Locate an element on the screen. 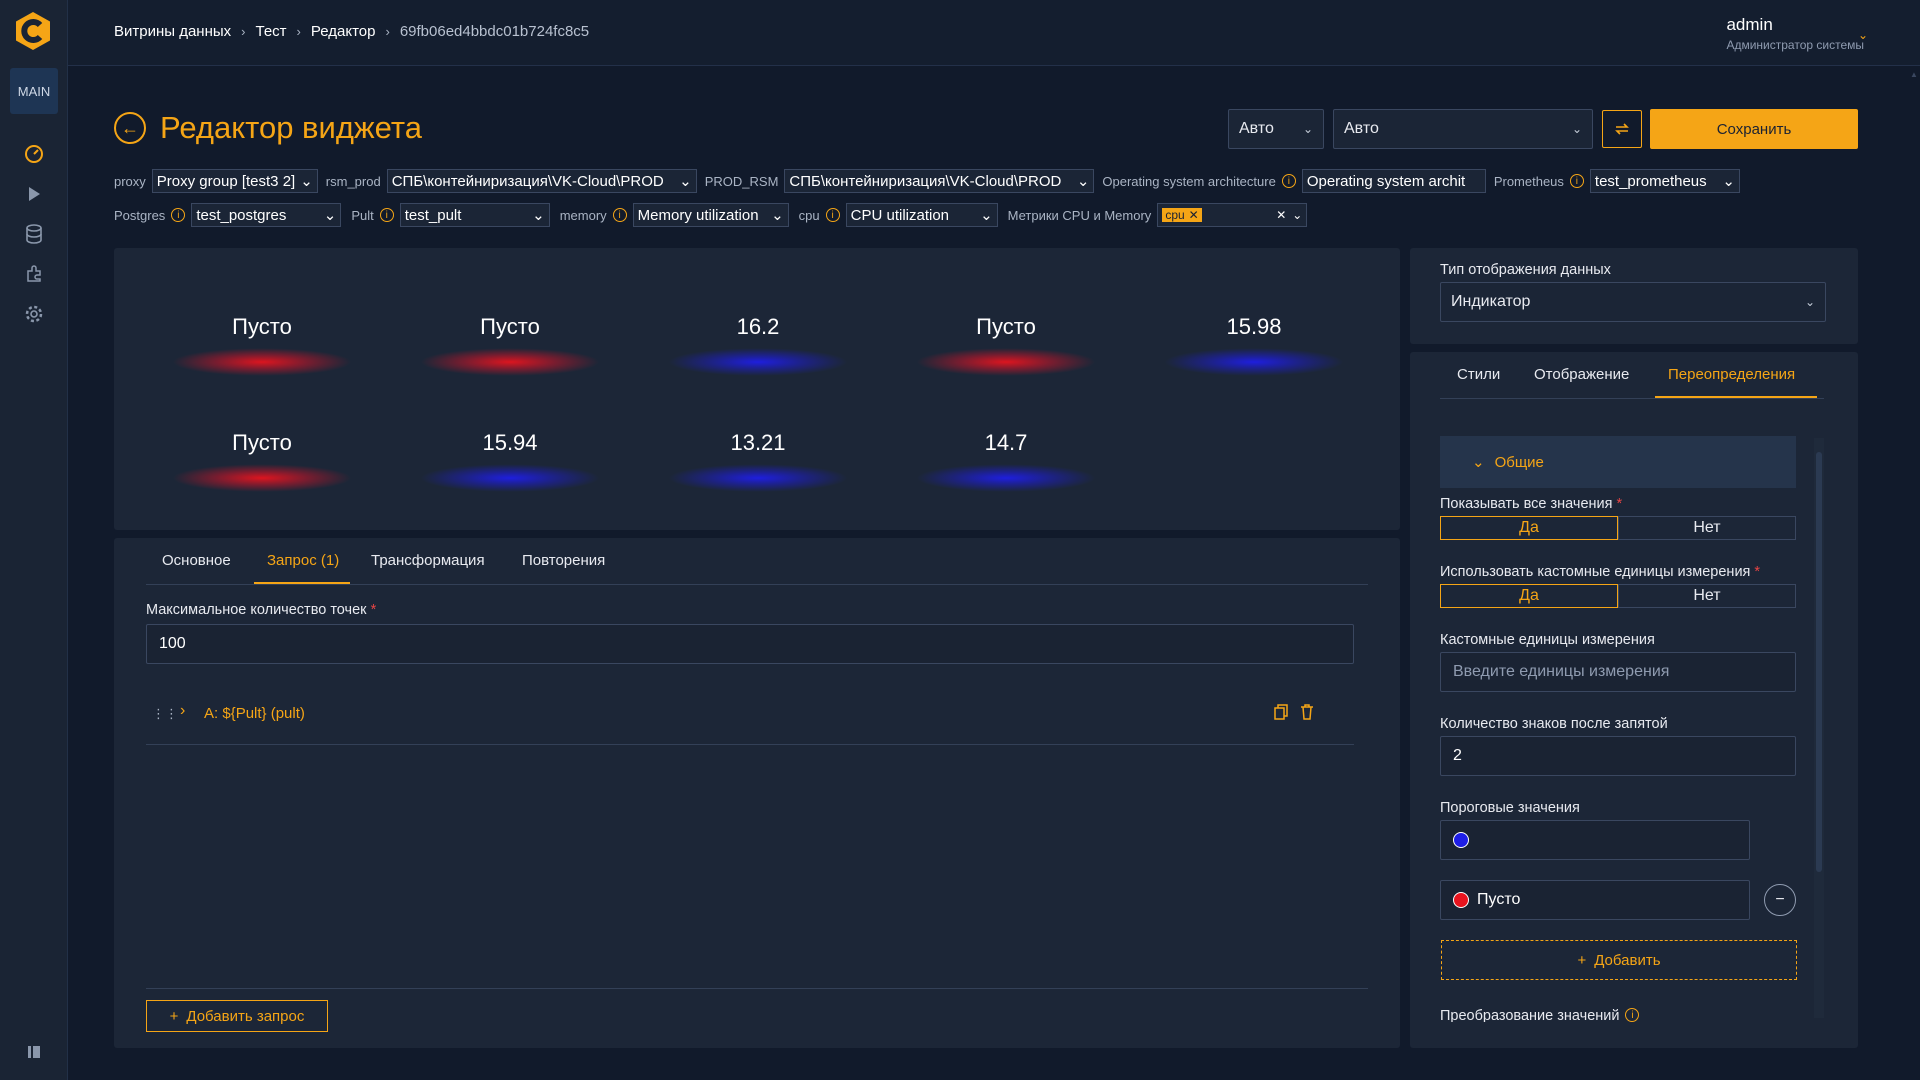 The height and width of the screenshot is (1080, 1920). display-type-select: Индикатор ⌄ is located at coordinates (1633, 302).